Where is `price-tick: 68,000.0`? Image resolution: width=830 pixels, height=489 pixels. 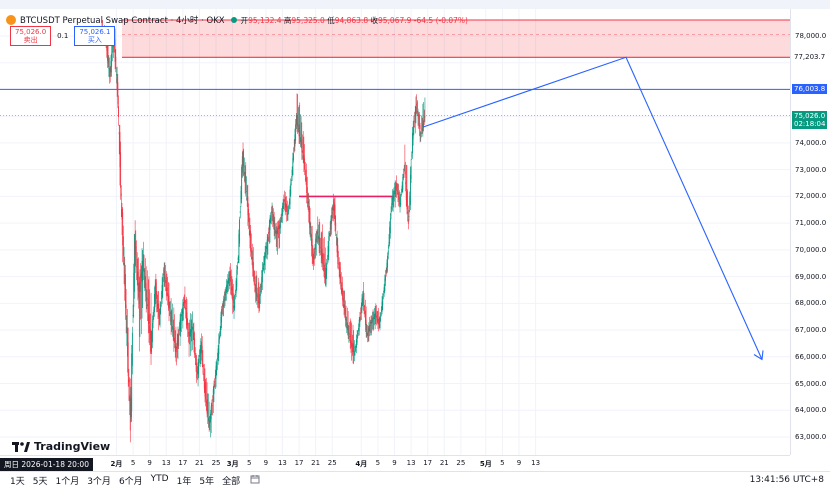 price-tick: 68,000.0 is located at coordinates (811, 303).